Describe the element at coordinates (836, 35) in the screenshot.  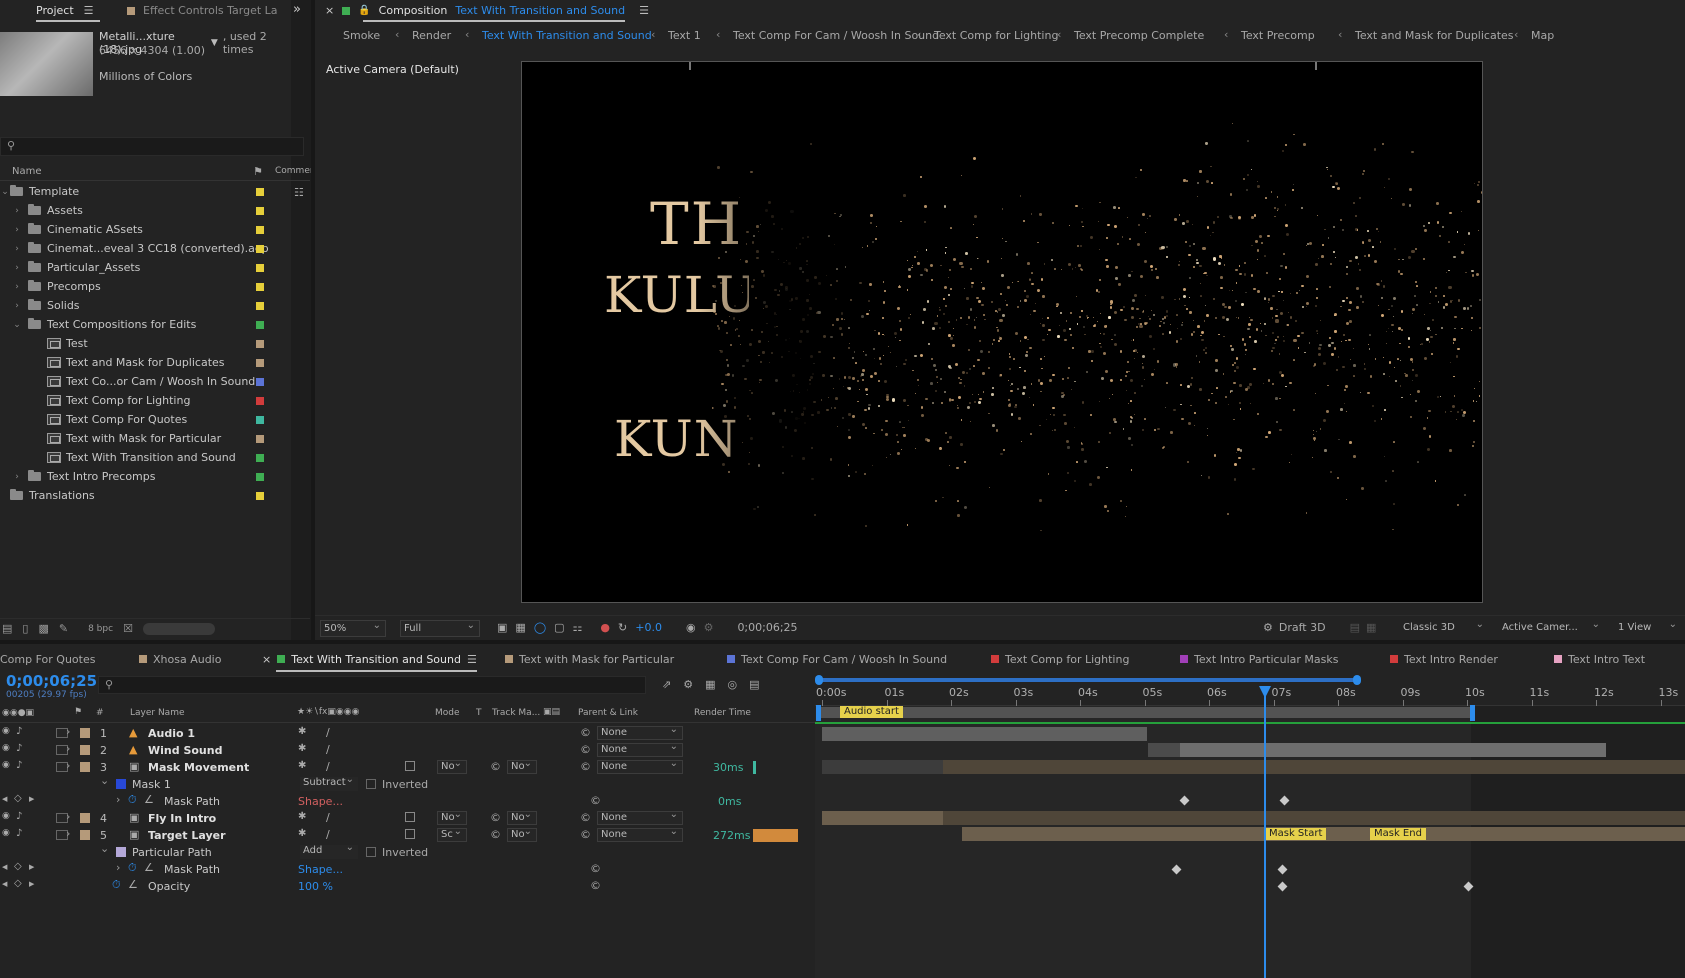
I see `breadcrumb-item: Text Comp For Cam / Woosh In Sound` at that location.